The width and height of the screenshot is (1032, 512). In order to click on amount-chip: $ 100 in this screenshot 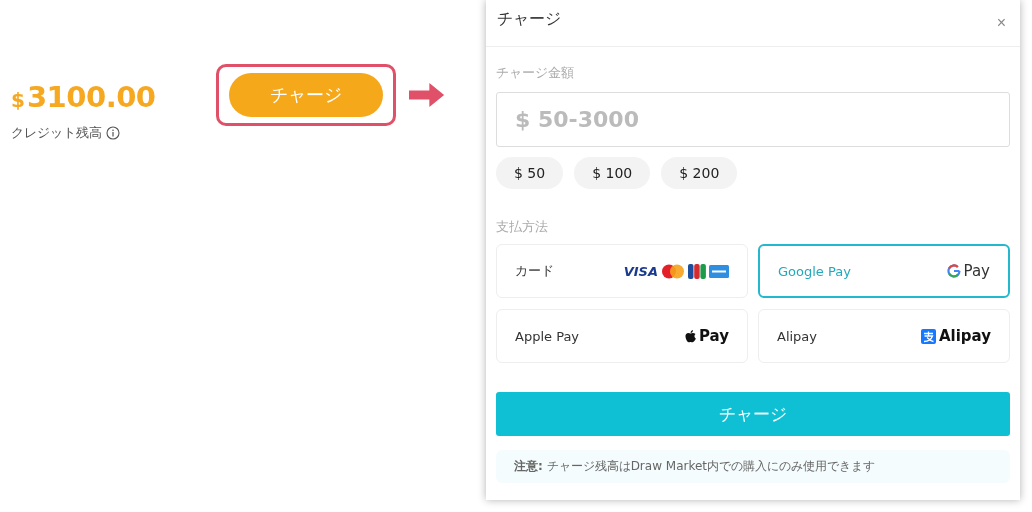, I will do `click(612, 173)`.